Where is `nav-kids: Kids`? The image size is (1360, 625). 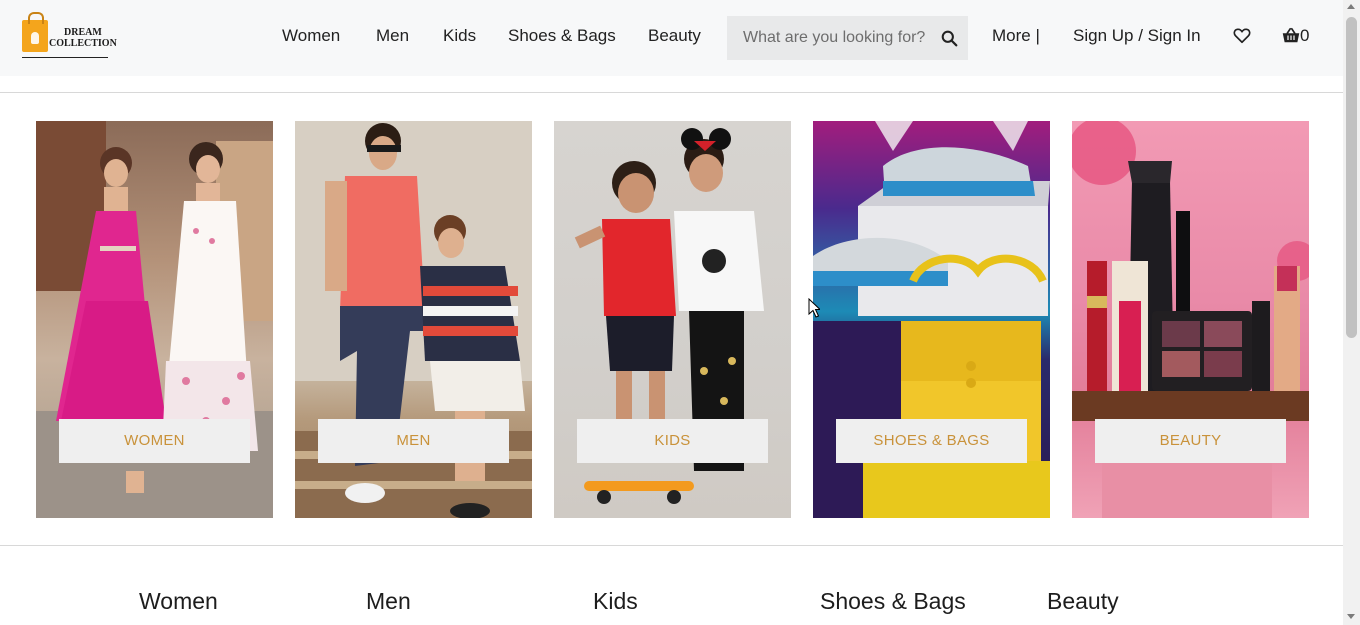
nav-kids: Kids is located at coordinates (459, 36).